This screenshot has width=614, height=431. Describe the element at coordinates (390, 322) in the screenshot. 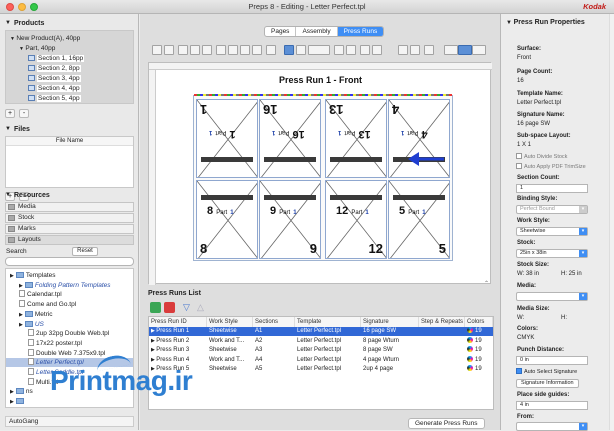

I see `col-signature: Signature` at that location.